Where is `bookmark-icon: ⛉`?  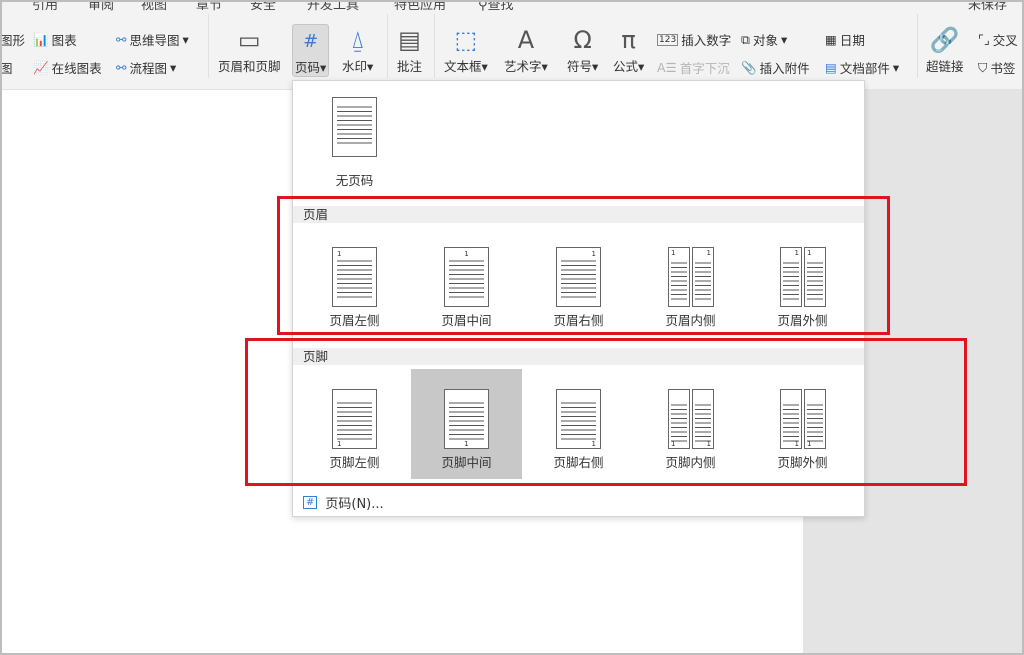
bookmark-icon: ⛉ is located at coordinates (983, 67).